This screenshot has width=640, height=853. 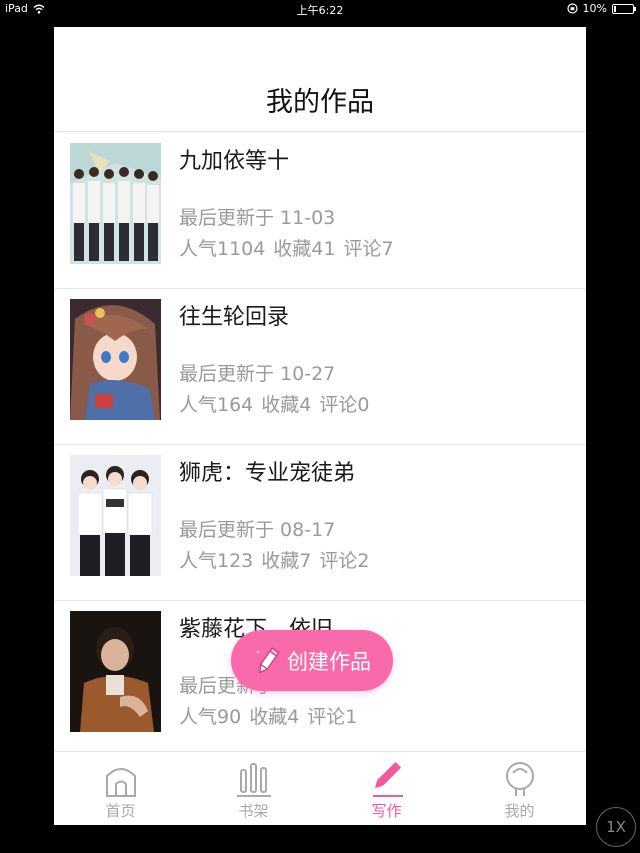 I want to click on tab-bookshelf: 书架, so click(x=253, y=788).